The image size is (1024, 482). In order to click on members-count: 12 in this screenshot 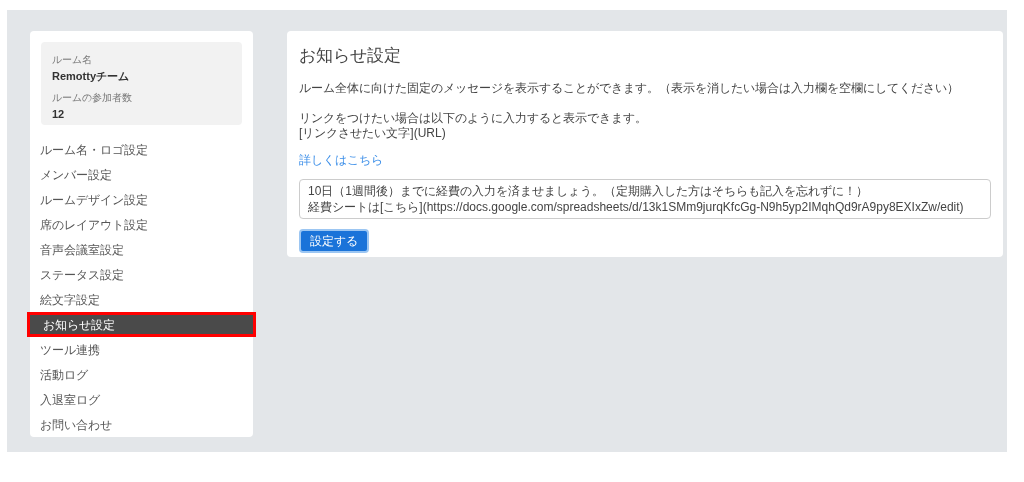, I will do `click(59, 114)`.